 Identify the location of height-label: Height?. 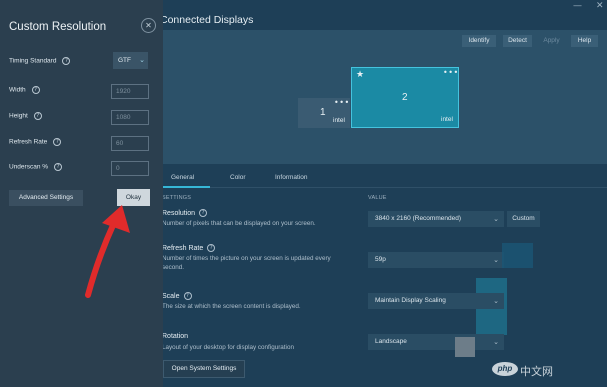
(25, 116).